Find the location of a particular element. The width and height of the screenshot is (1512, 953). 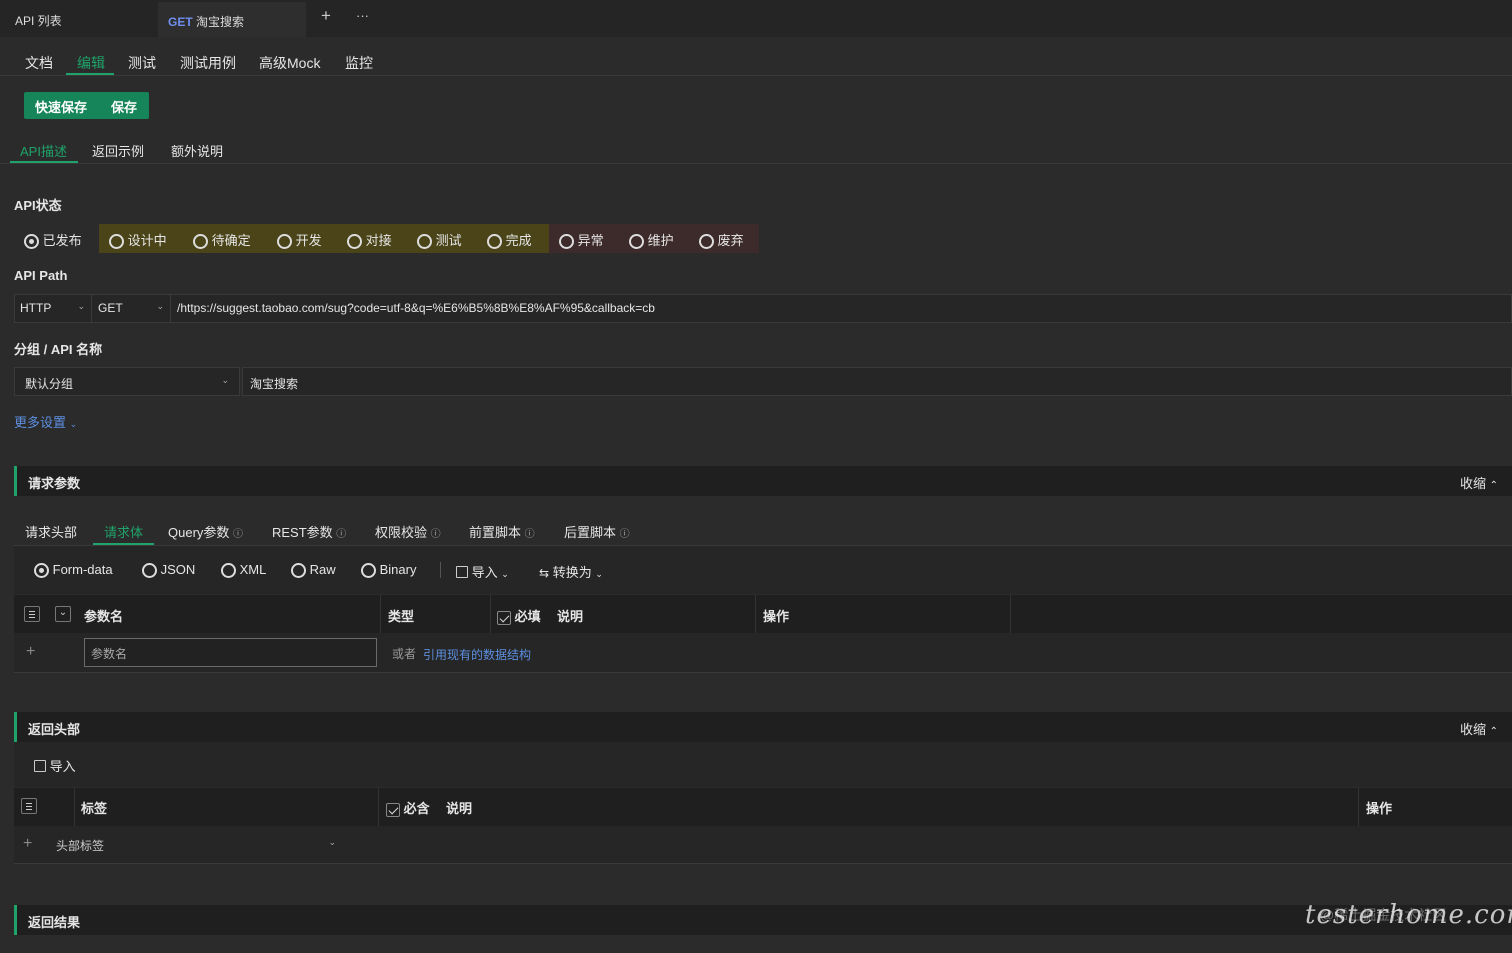

more-settings-link: 更多设置 ⌄ is located at coordinates (45, 421).